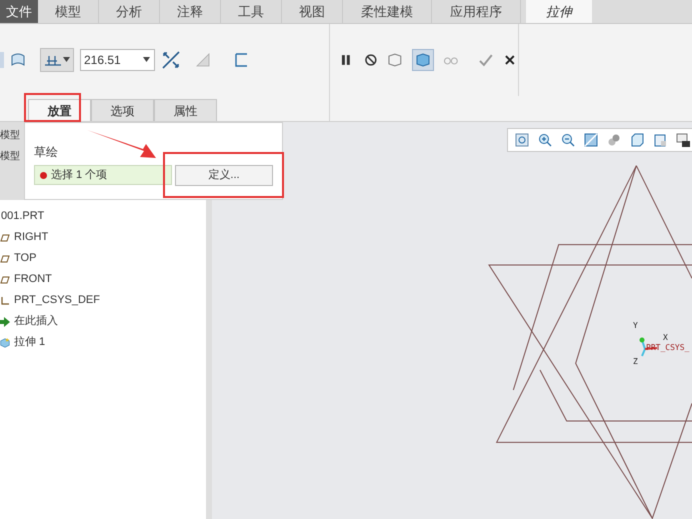  I want to click on repaint-icon, so click(591, 140).